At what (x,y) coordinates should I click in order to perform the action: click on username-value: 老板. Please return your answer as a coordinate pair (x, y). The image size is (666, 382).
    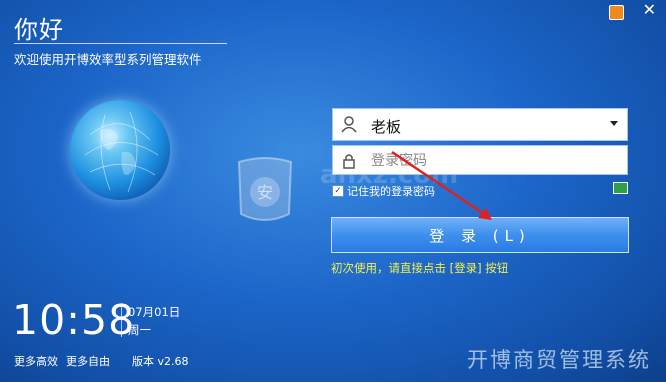
    Looking at the image, I should click on (386, 127).